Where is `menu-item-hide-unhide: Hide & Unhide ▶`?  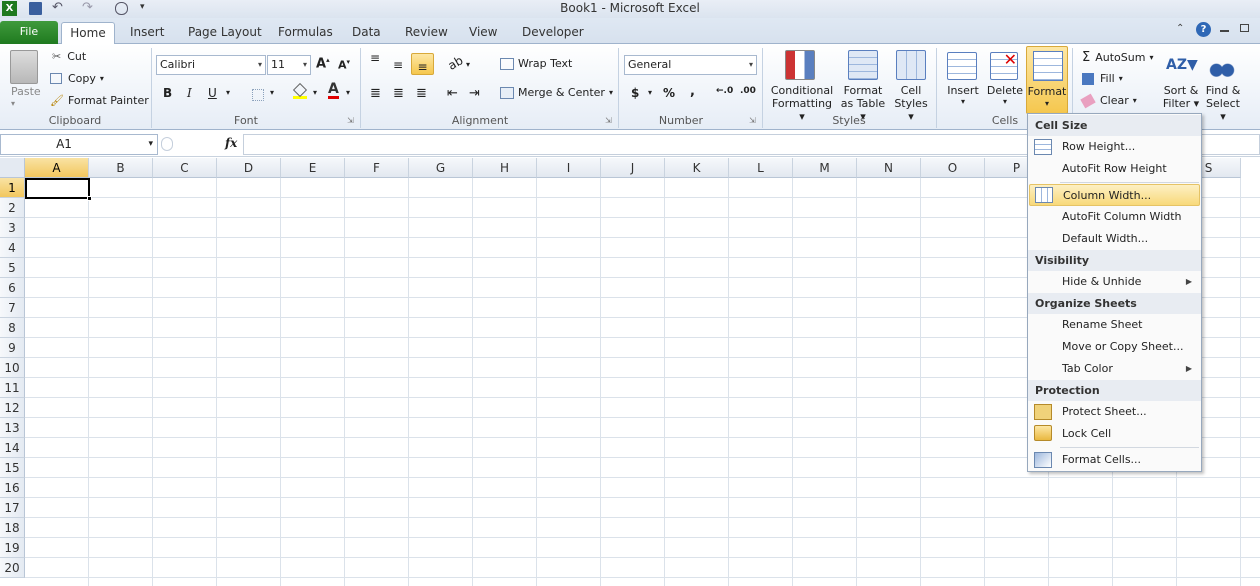 menu-item-hide-unhide: Hide & Unhide ▶ is located at coordinates (1114, 282).